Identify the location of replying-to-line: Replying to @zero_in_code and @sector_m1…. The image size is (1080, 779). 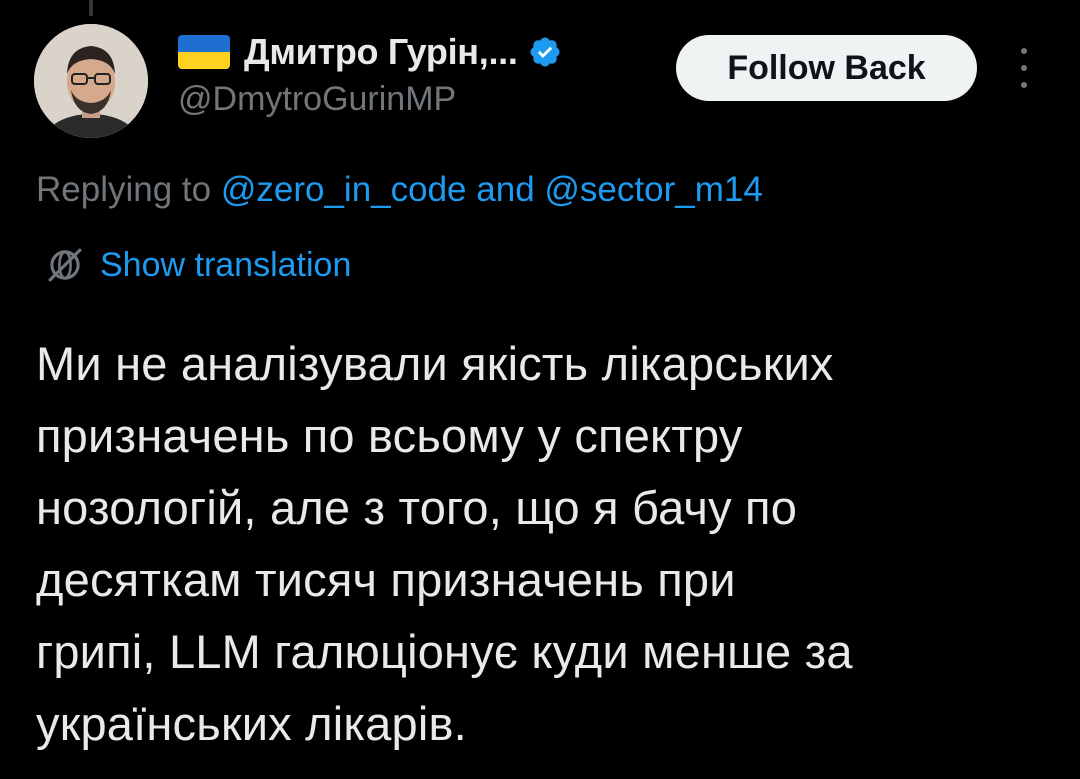
(399, 190).